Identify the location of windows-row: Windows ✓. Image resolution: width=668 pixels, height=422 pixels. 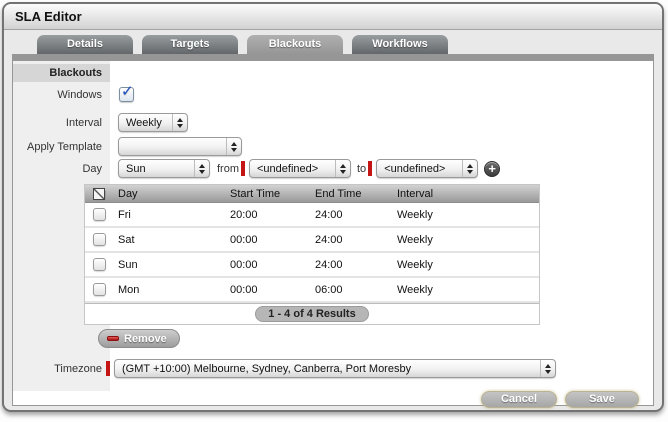
(333, 92).